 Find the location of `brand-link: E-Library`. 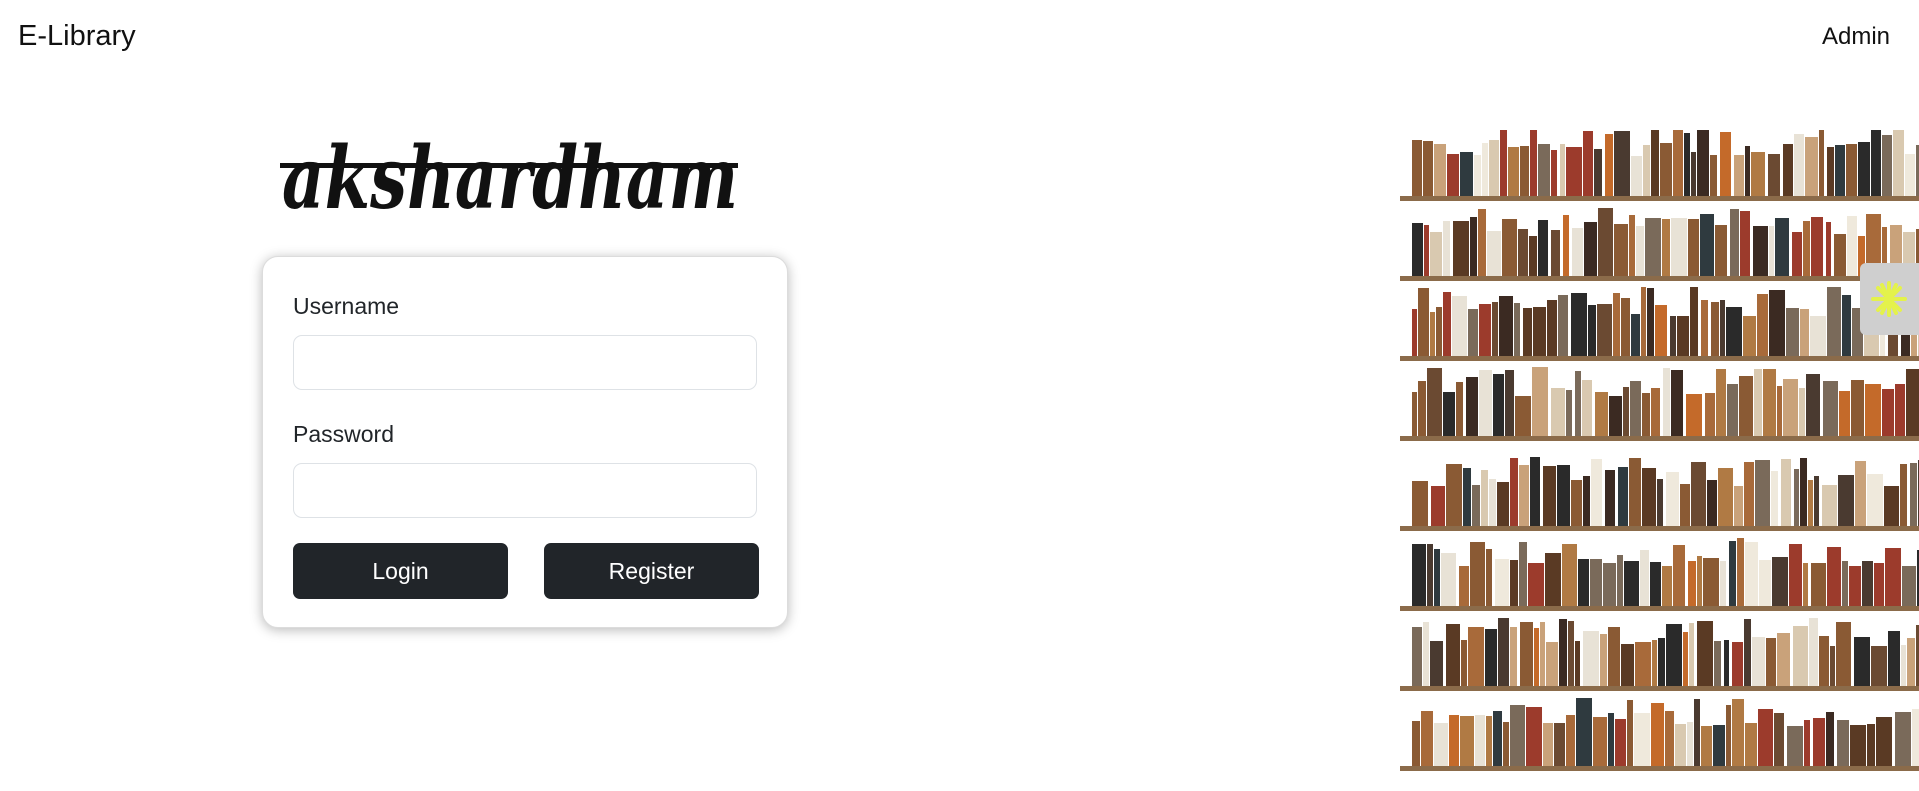

brand-link: E-Library is located at coordinates (77, 36).